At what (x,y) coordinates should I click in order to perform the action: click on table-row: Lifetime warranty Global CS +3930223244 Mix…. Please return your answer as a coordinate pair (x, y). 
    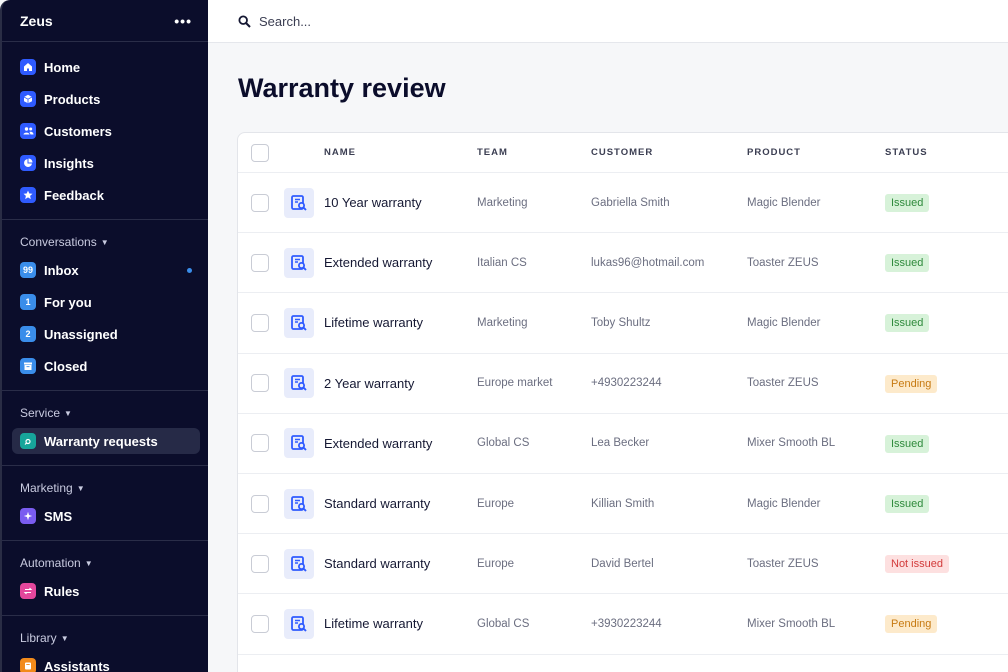
    Looking at the image, I should click on (623, 624).